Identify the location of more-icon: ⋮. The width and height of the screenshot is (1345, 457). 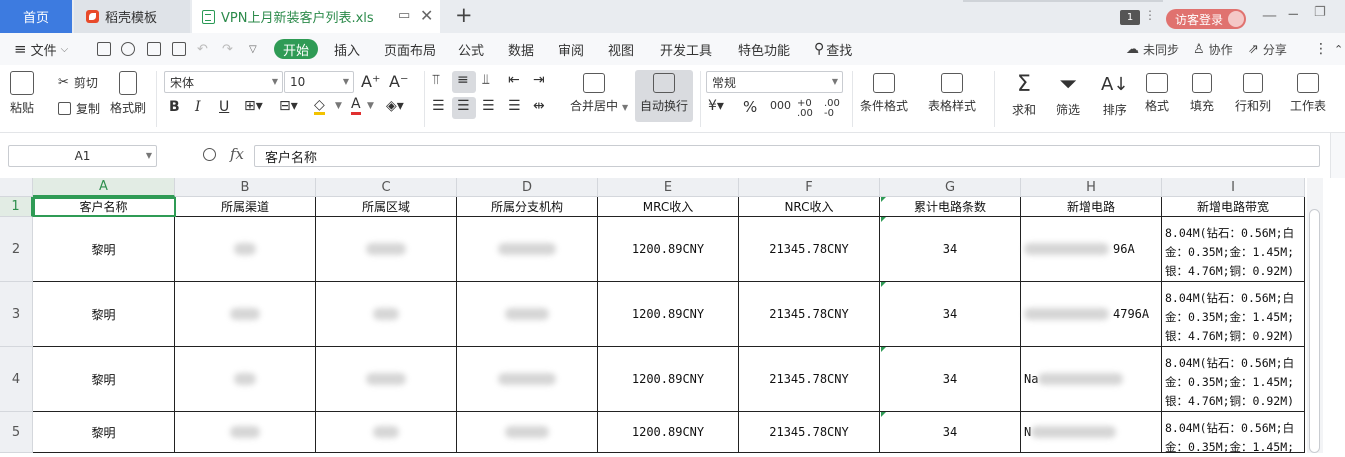
(1321, 49).